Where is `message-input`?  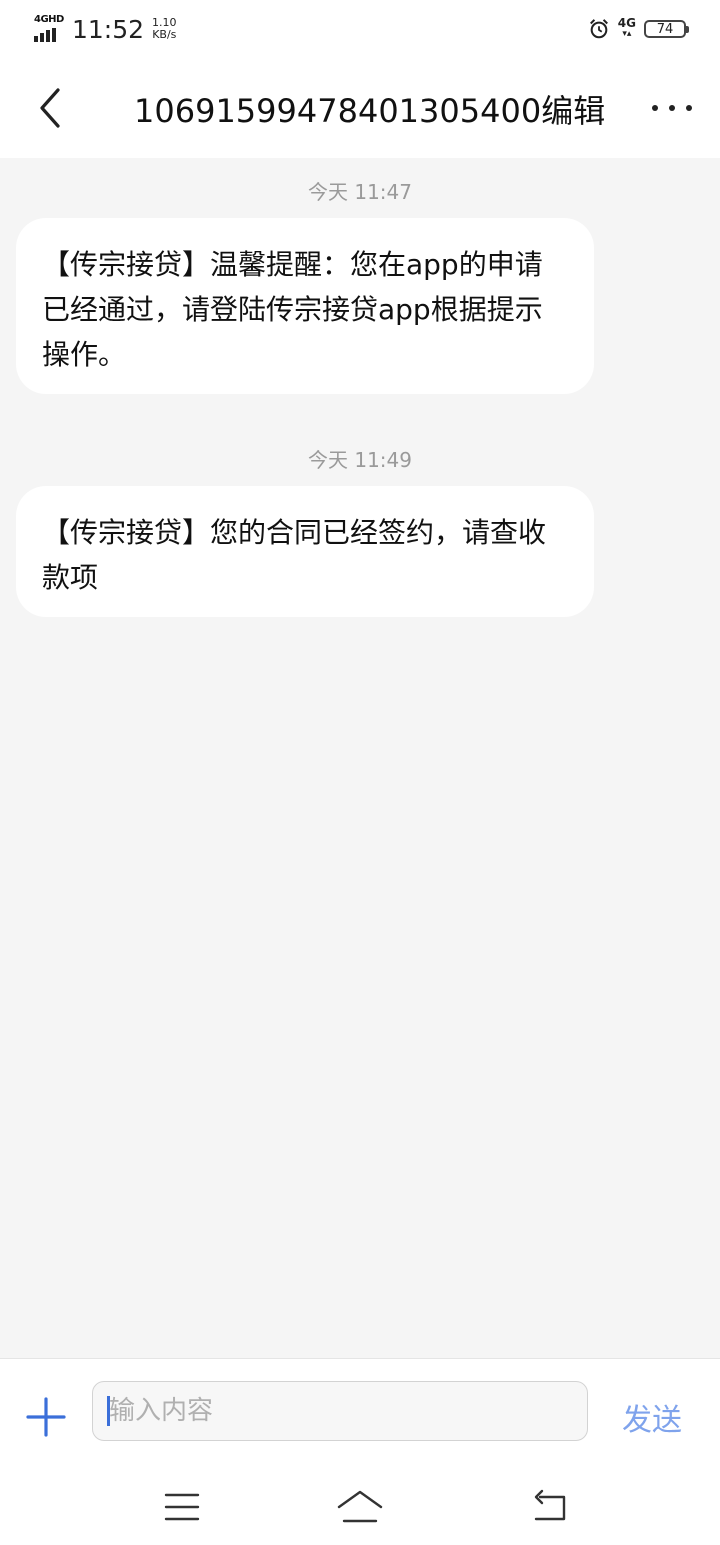 message-input is located at coordinates (339, 1410).